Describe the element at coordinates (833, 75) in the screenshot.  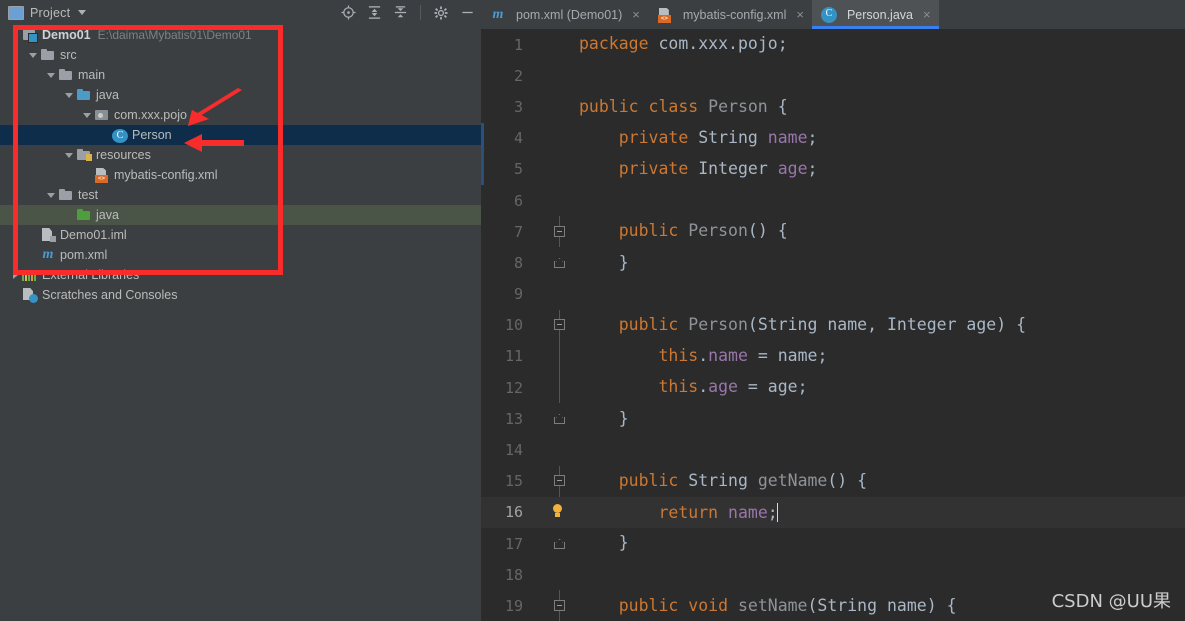
I see `code-line: 2` at that location.